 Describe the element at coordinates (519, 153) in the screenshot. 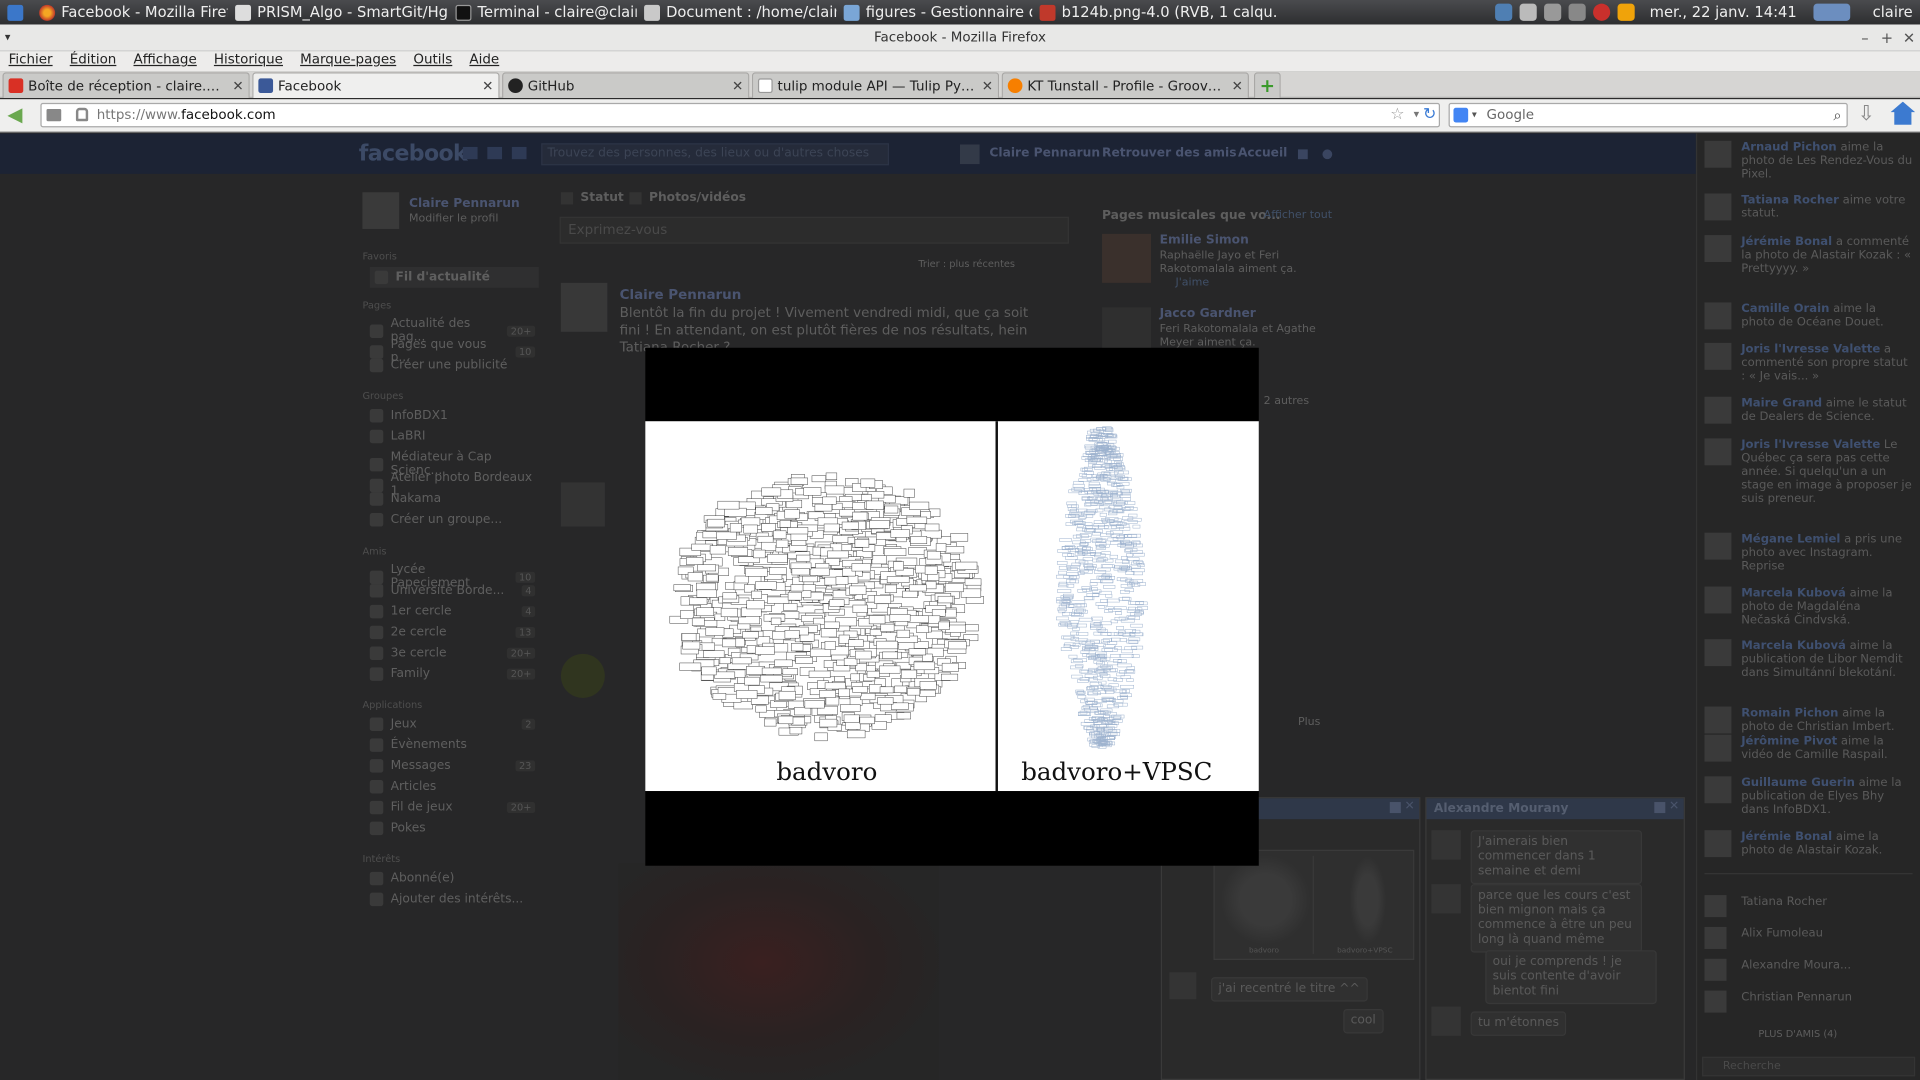

I see `notifications-icon` at that location.